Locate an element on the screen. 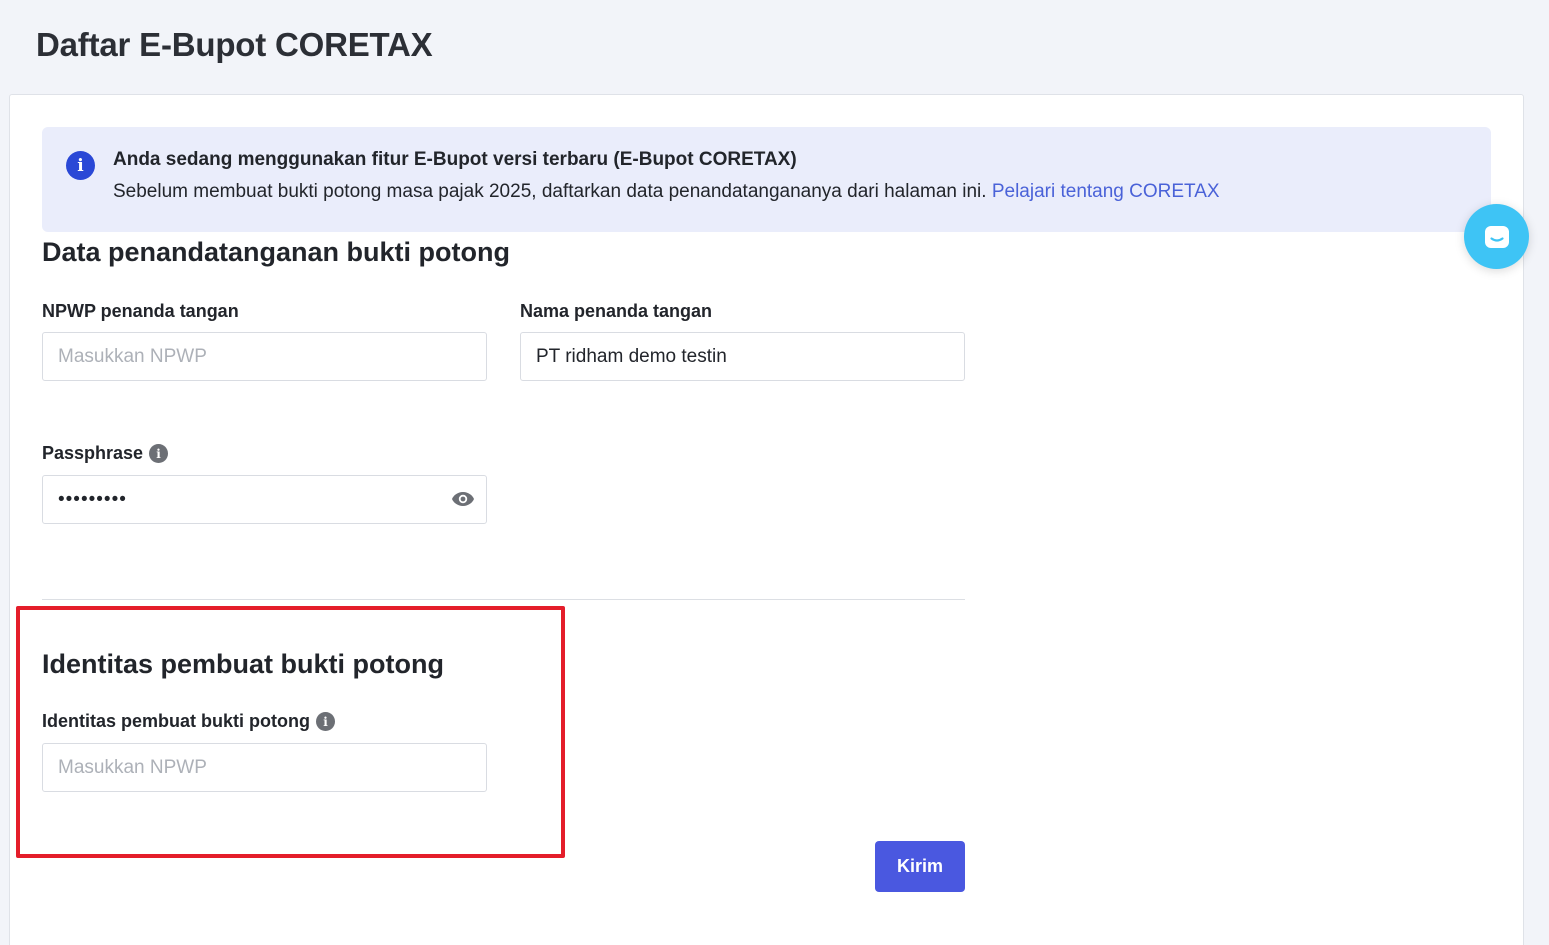 The image size is (1549, 945). passphrase-label: Passphrase i is located at coordinates (105, 453).